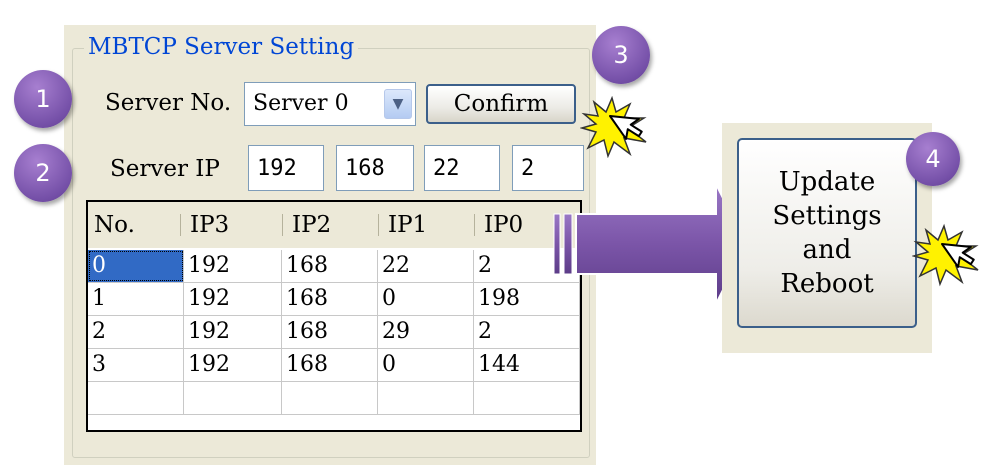 The image size is (981, 468). Describe the element at coordinates (827, 216) in the screenshot. I see `update-button-line: Settings` at that location.